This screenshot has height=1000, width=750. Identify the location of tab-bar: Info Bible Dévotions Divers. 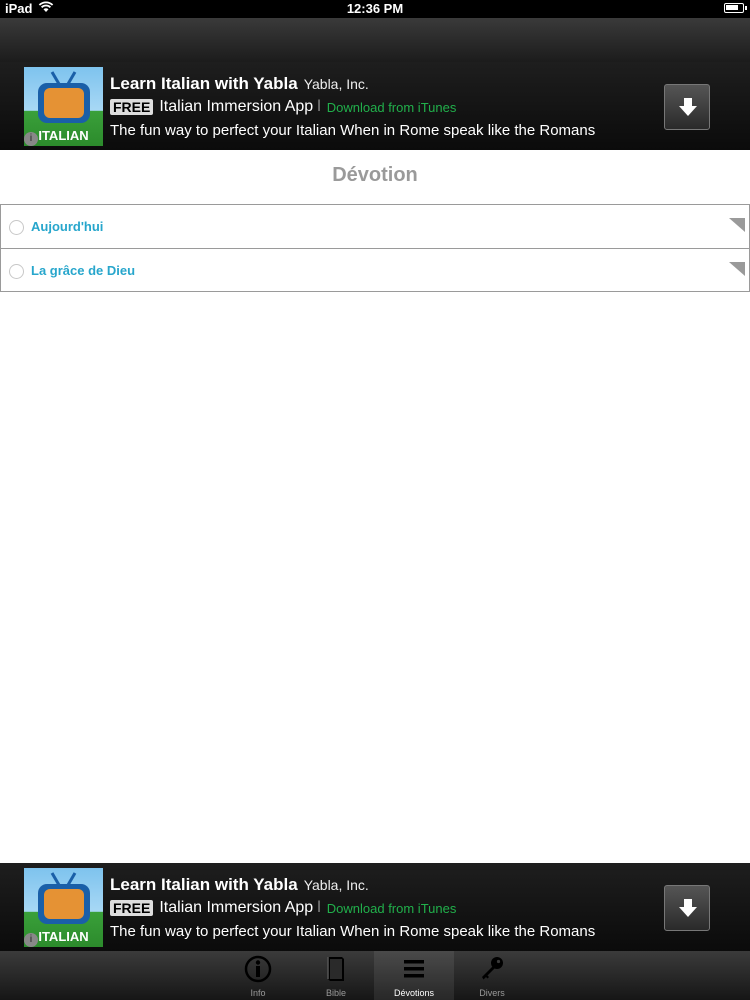
(375, 975).